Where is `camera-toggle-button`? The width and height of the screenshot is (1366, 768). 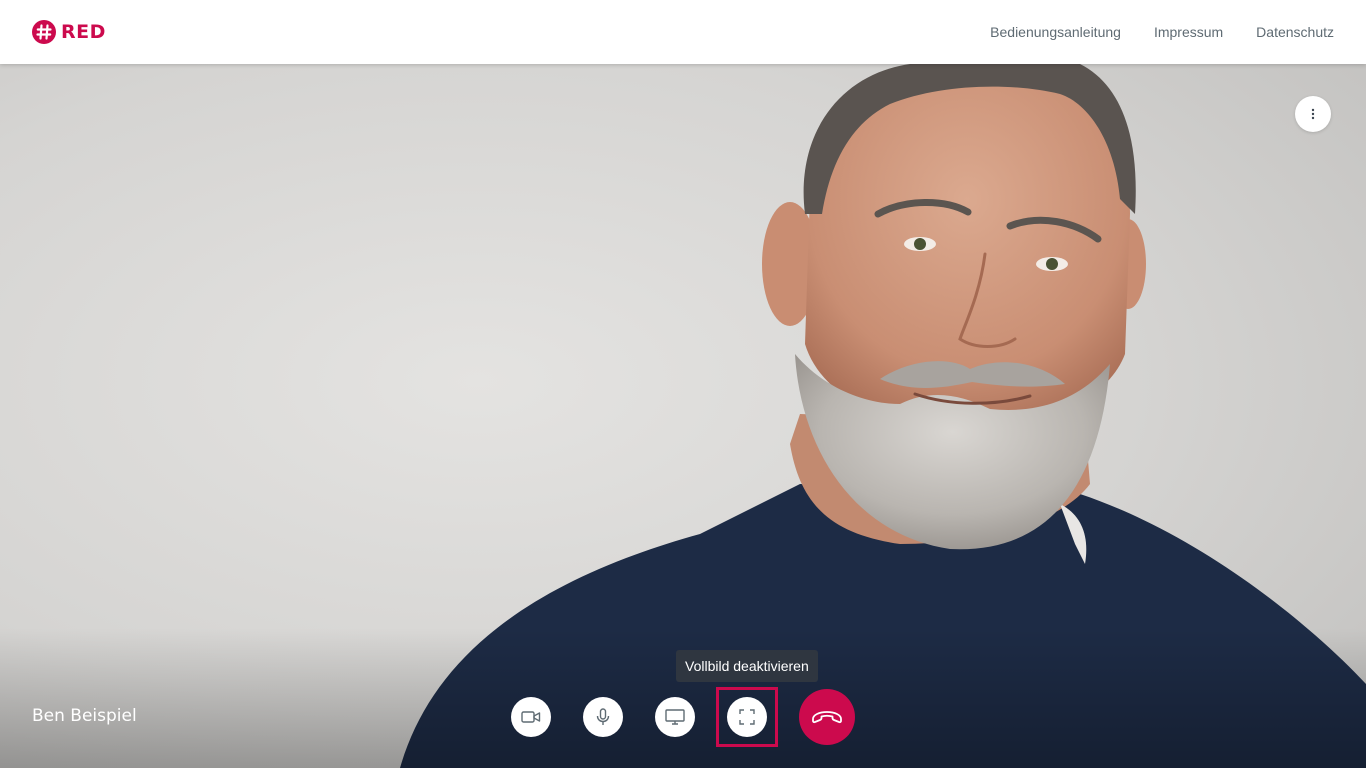 camera-toggle-button is located at coordinates (531, 717).